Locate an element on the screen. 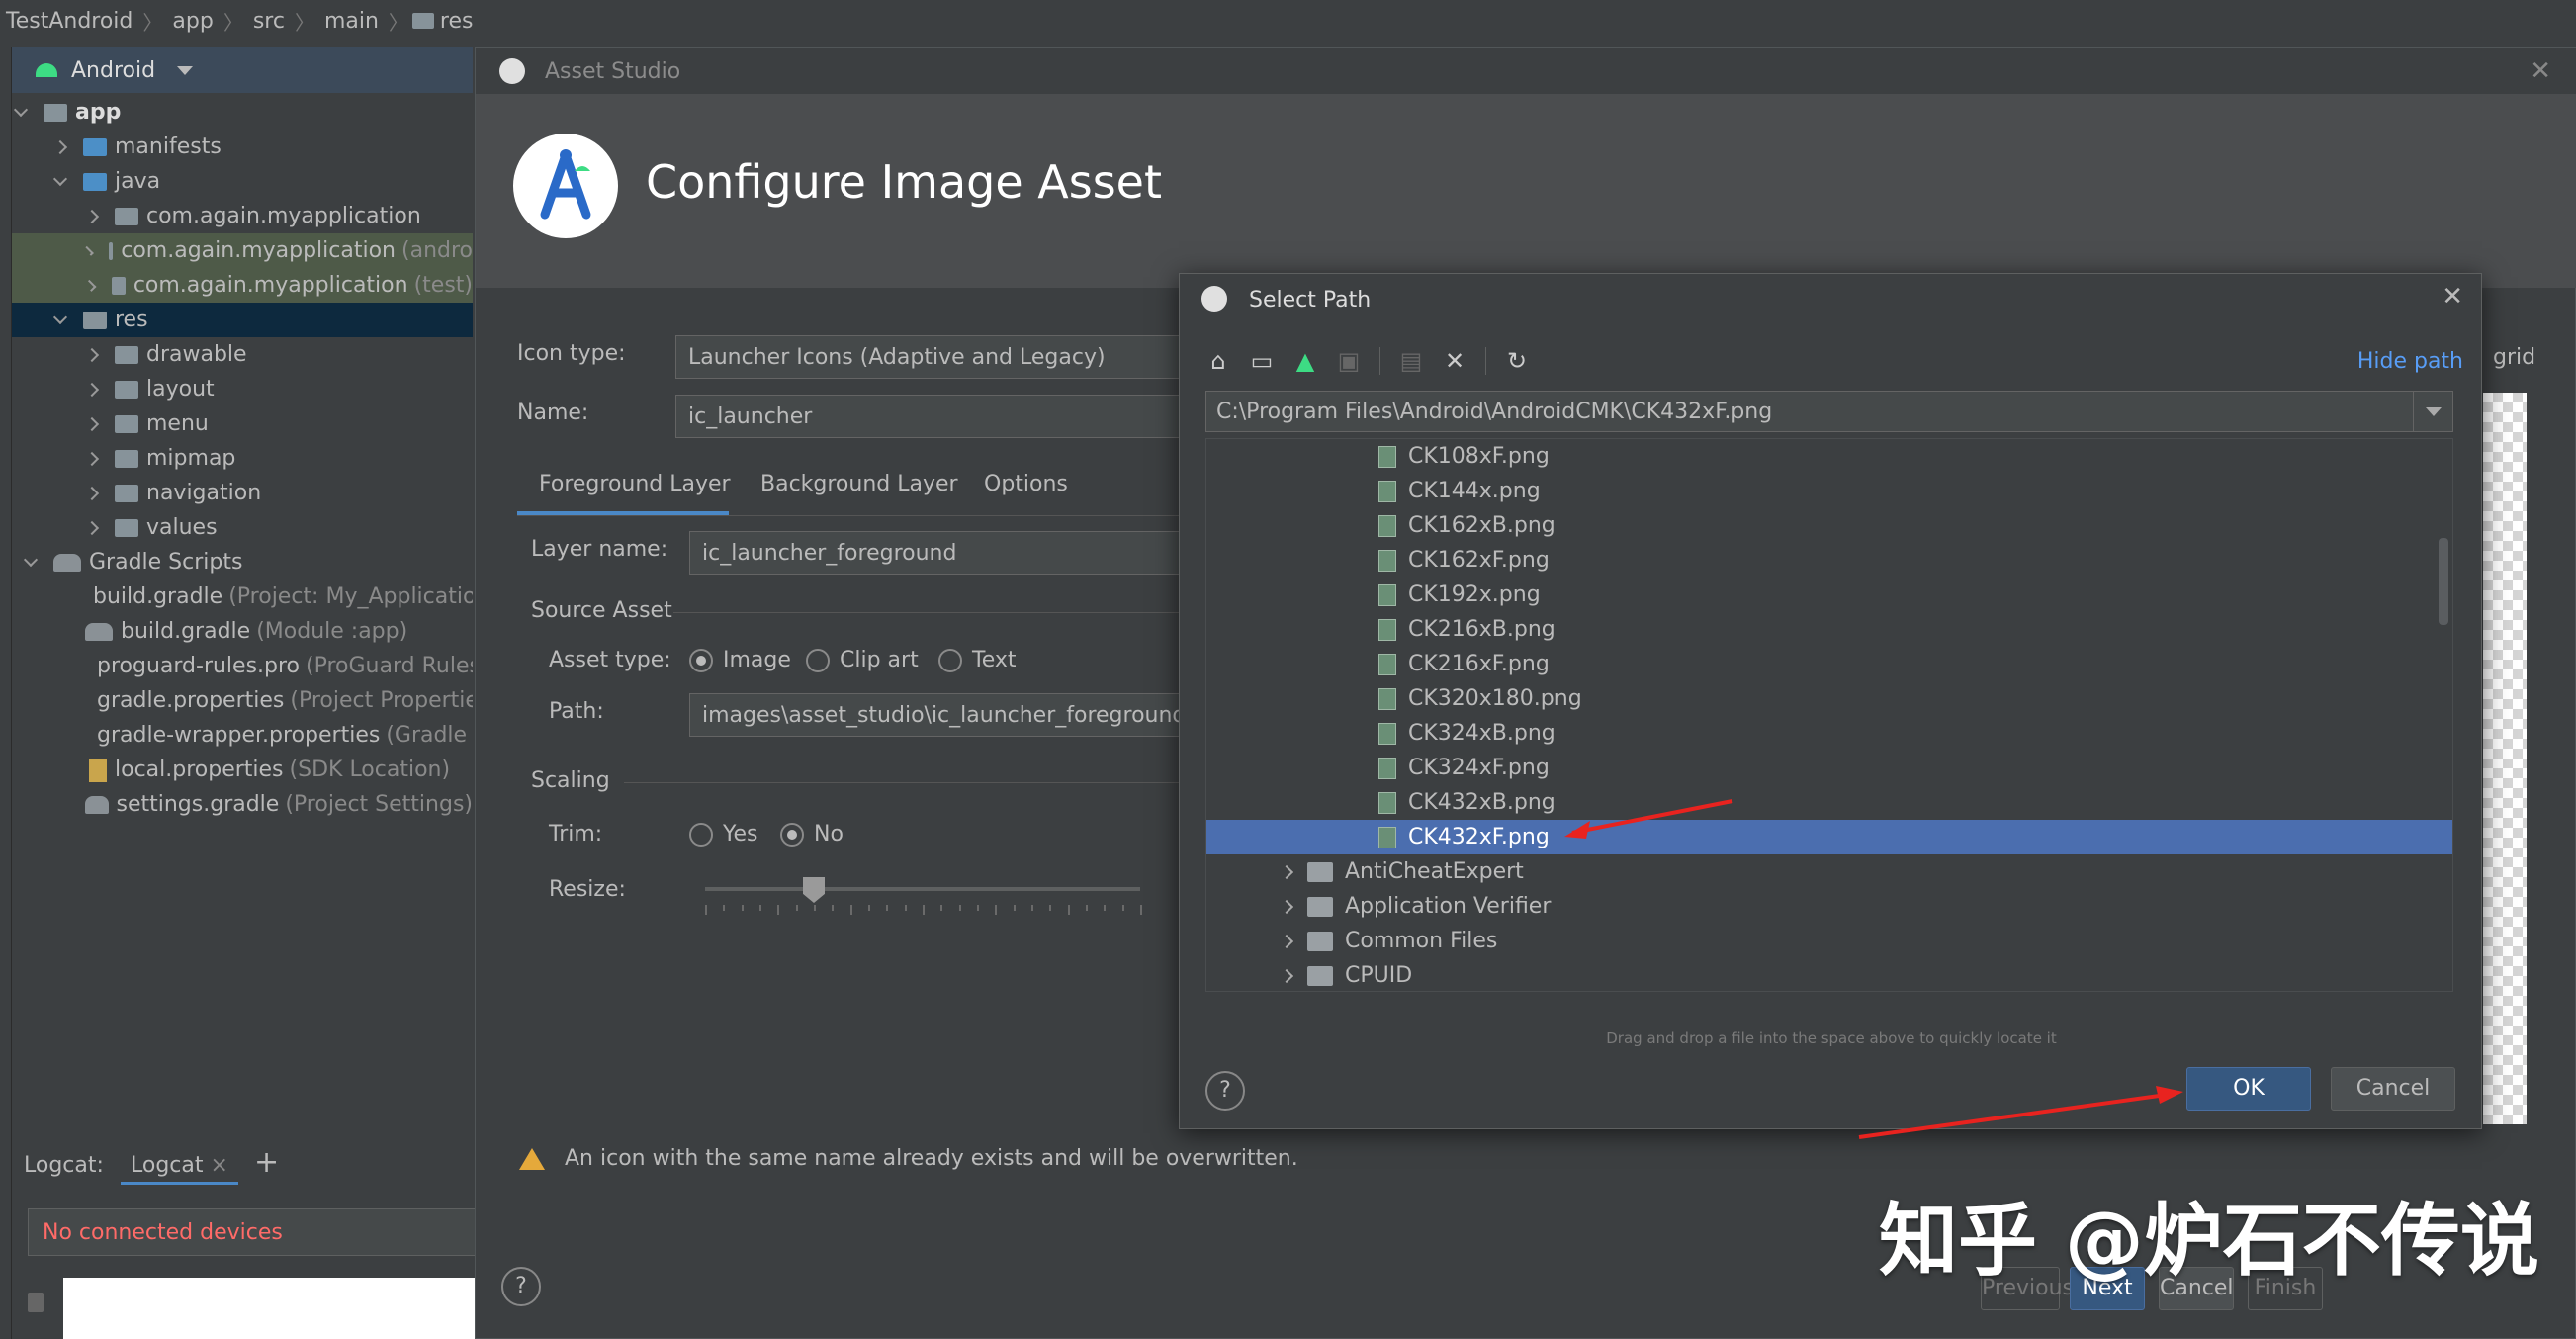 Image resolution: width=2576 pixels, height=1339 pixels. add-tab-button: + is located at coordinates (266, 1163).